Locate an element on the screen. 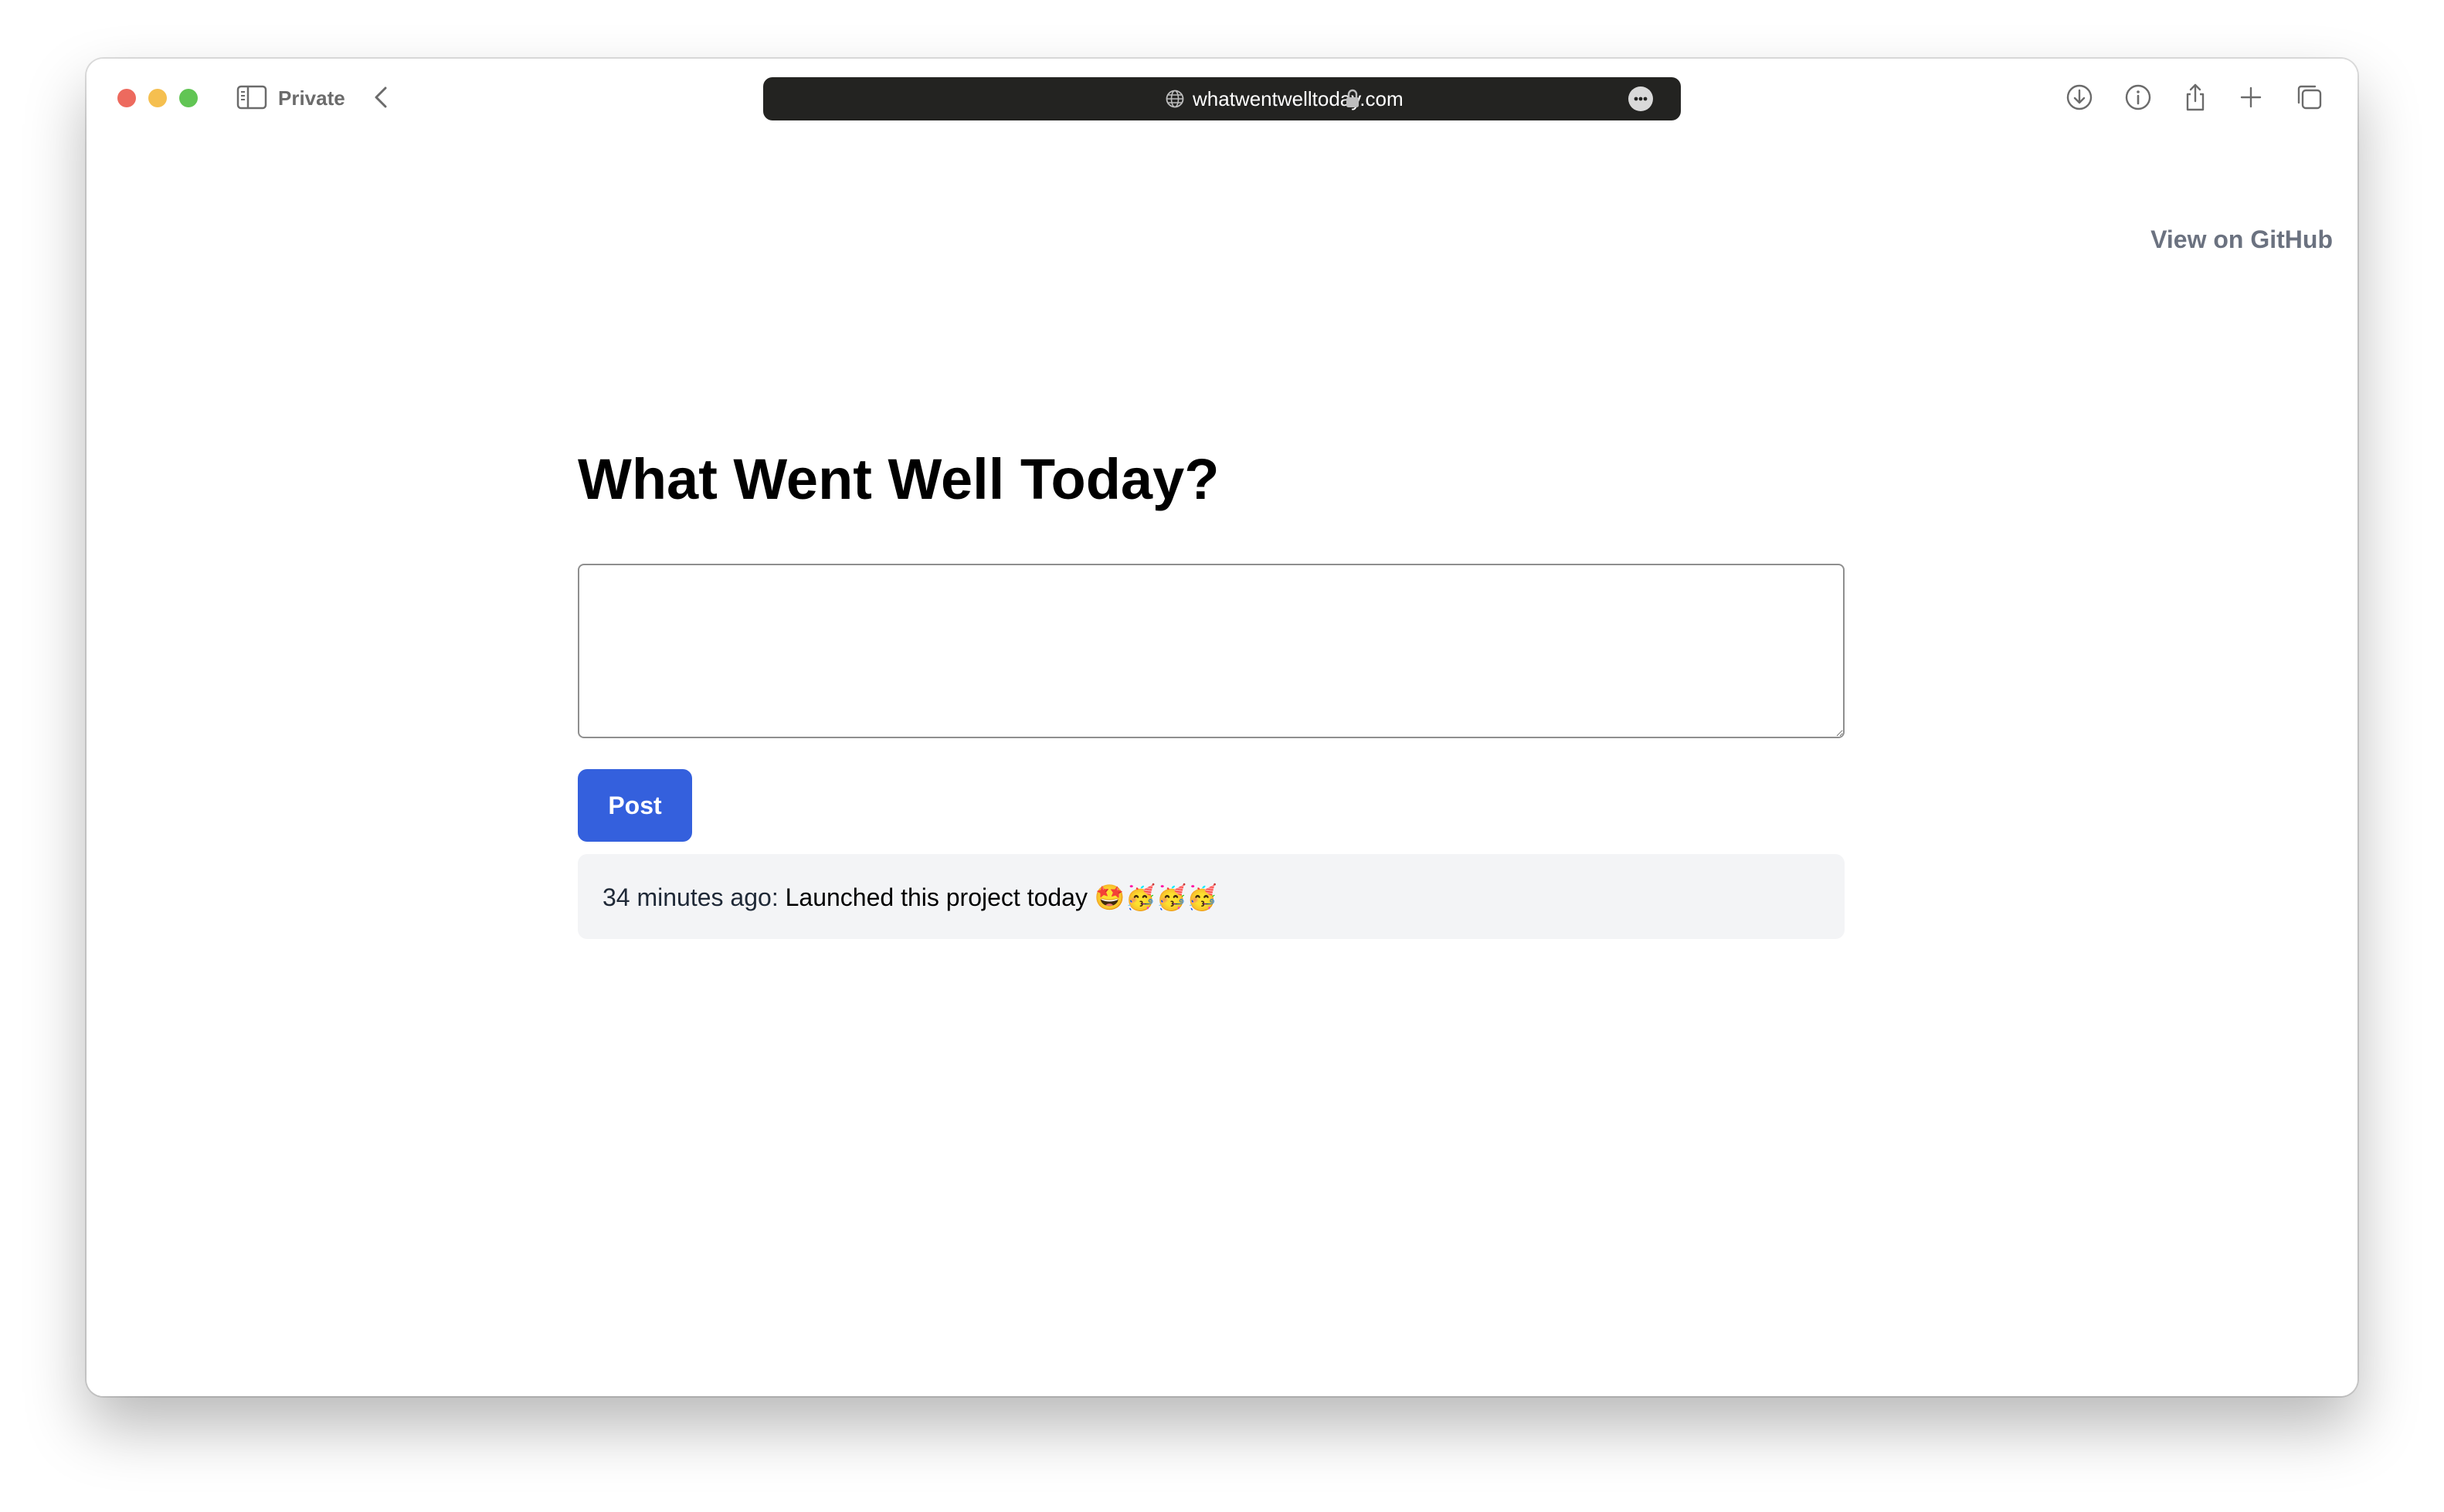 This screenshot has width=2444, height=1512. post-message: Launched this project today 🤩🥳🥳🥳 is located at coordinates (1001, 897).